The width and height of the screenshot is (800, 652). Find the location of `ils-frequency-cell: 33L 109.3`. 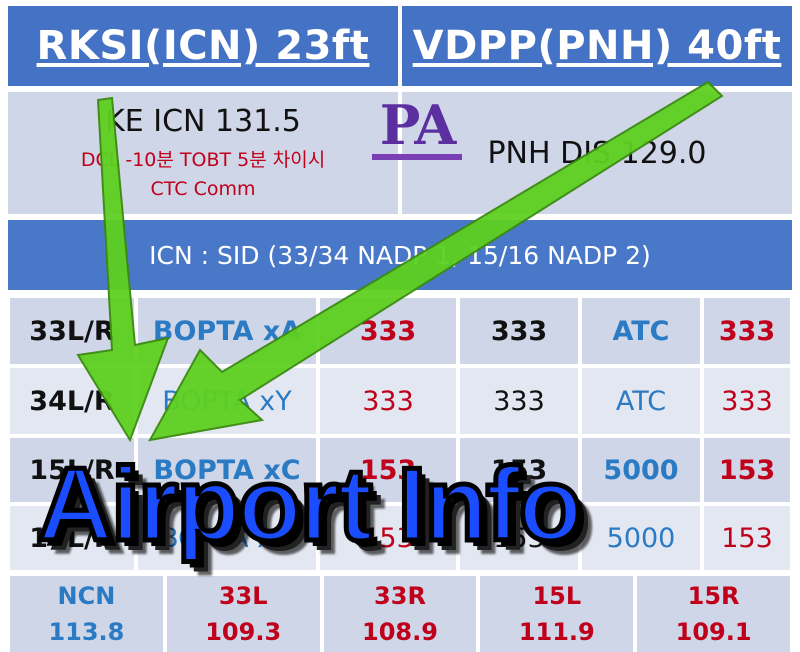

ils-frequency-cell: 33L 109.3 is located at coordinates (243, 614).